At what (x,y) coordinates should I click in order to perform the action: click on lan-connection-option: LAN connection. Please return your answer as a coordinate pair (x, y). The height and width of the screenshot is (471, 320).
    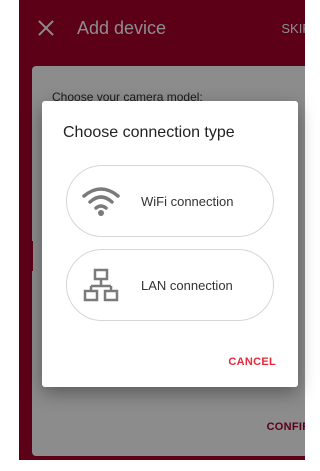
    Looking at the image, I should click on (170, 285).